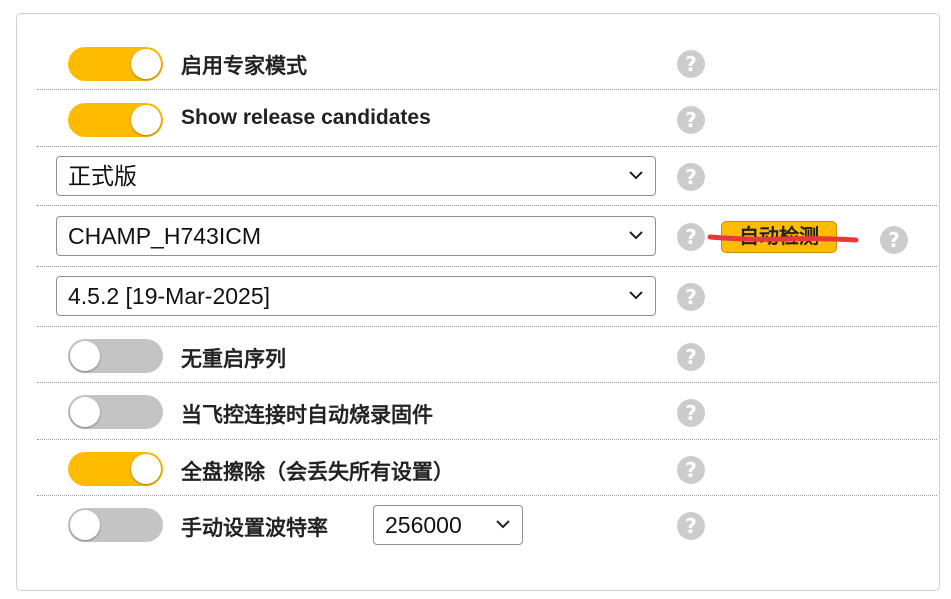  Describe the element at coordinates (487, 118) in the screenshot. I see `show-rc-row: Show release candidates ?` at that location.